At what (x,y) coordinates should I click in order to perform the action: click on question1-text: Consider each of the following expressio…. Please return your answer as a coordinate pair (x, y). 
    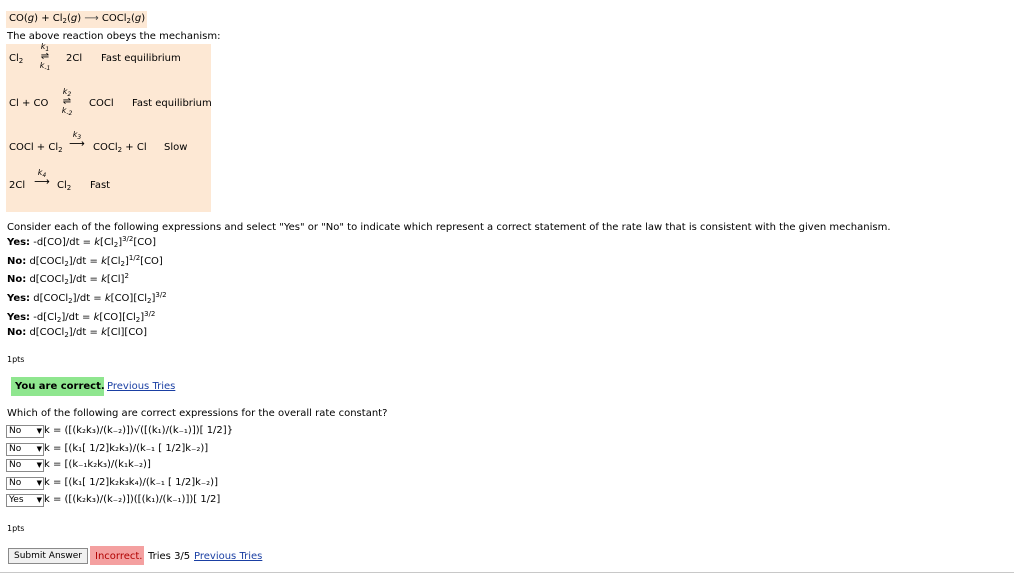
    Looking at the image, I should click on (449, 227).